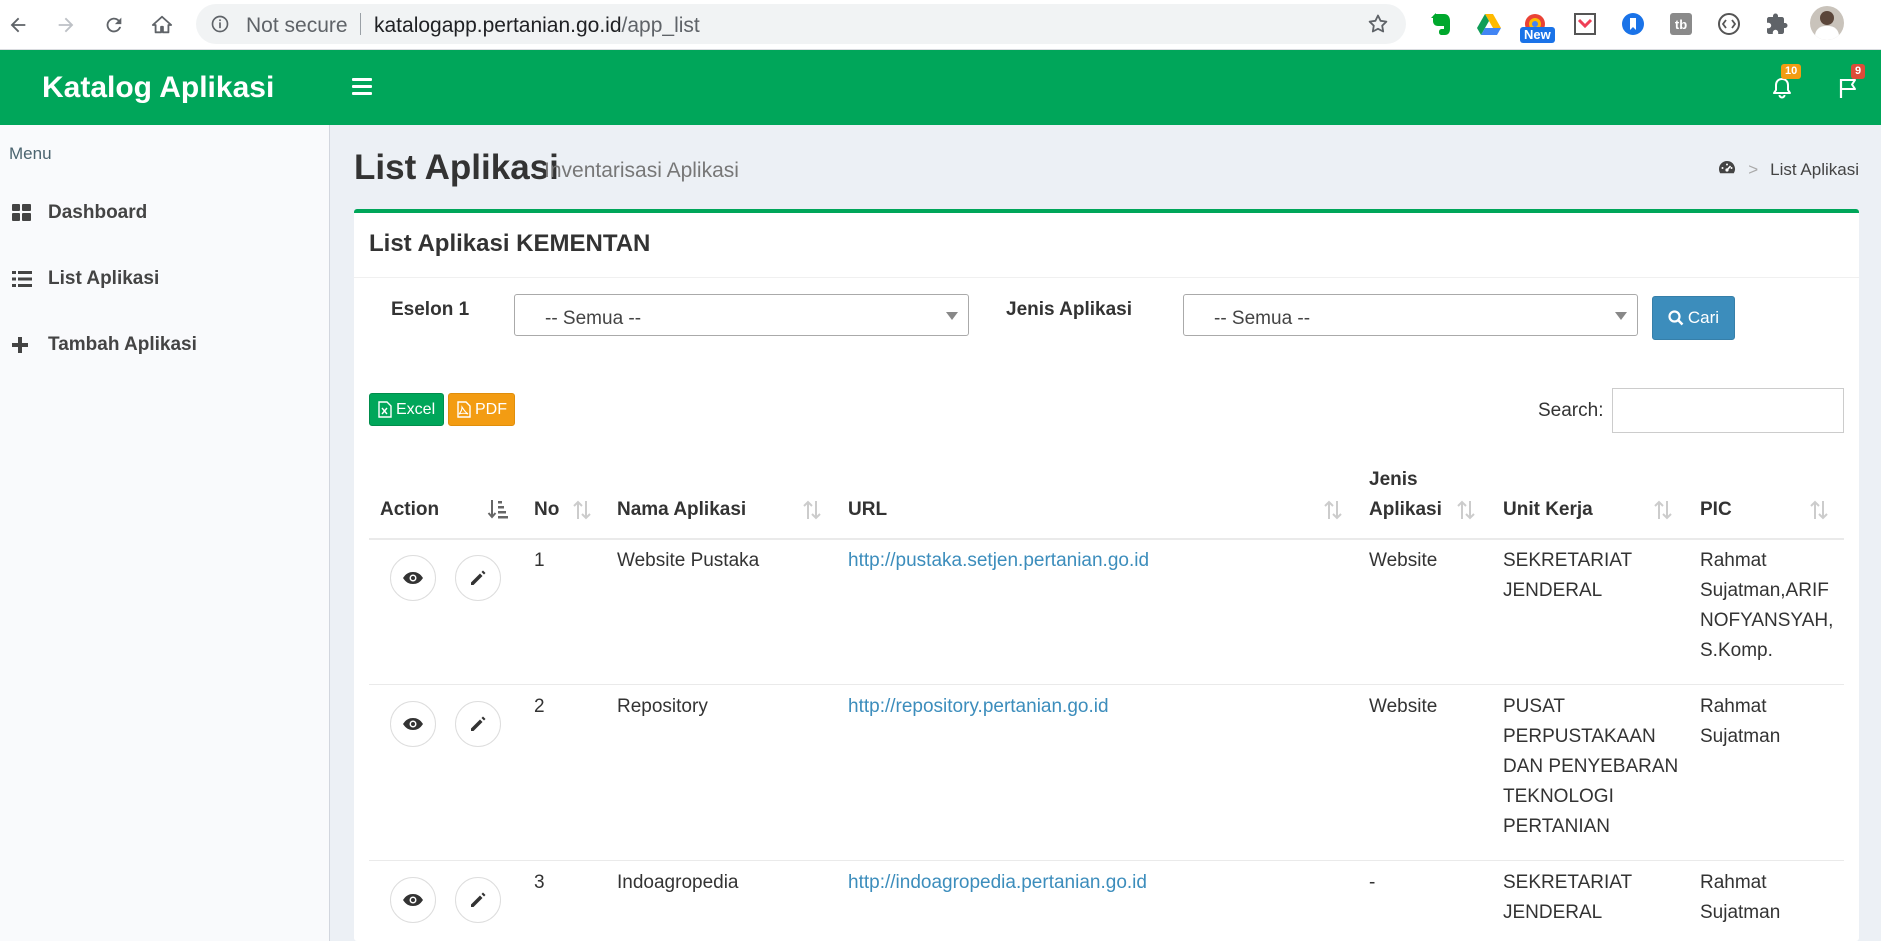 The image size is (1881, 941). I want to click on tb-extension-icon: tb, so click(1681, 24).